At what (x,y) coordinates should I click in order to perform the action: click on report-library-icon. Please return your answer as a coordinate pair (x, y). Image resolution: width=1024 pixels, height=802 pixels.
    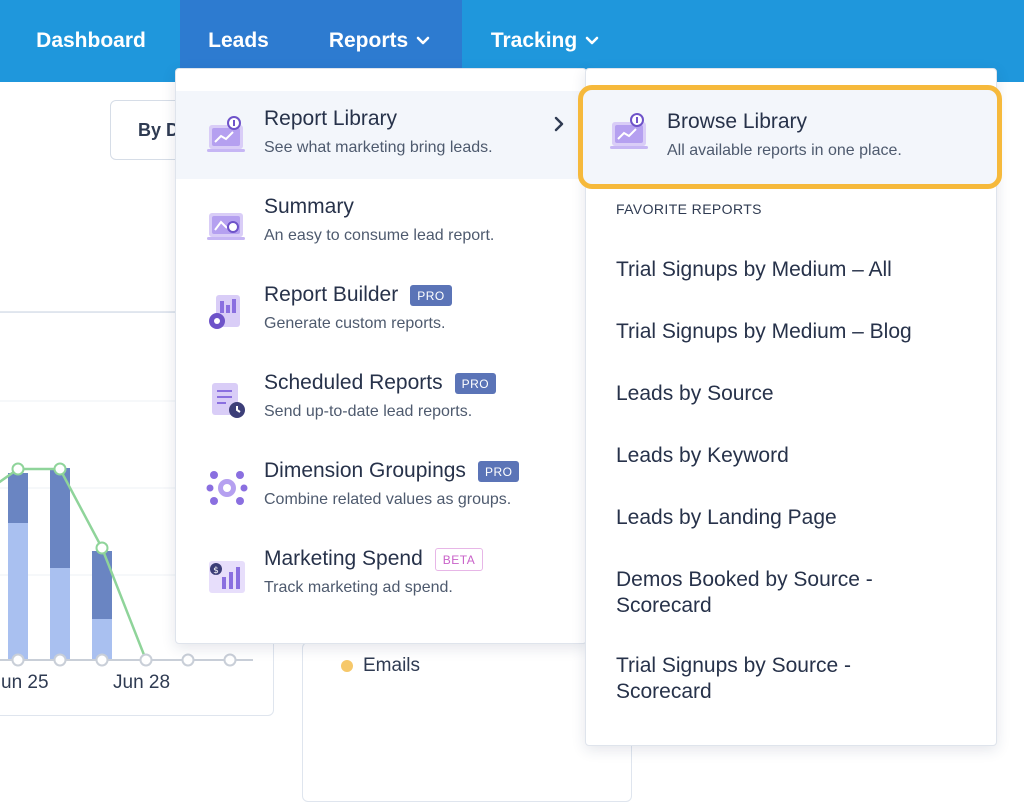
    Looking at the image, I should click on (226, 134).